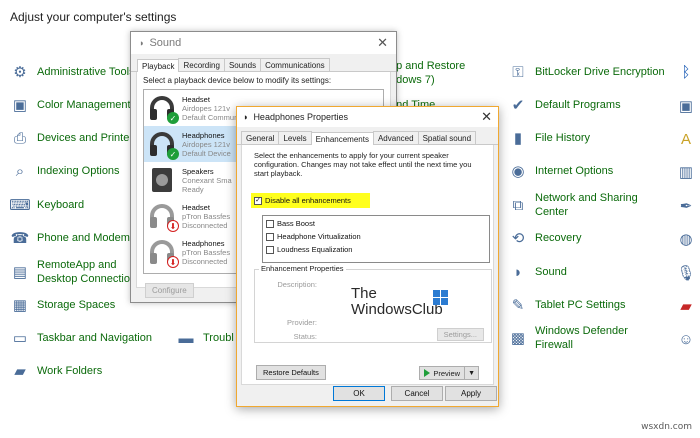  Describe the element at coordinates (169, 290) in the screenshot. I see `configure-button: Configure` at that location.